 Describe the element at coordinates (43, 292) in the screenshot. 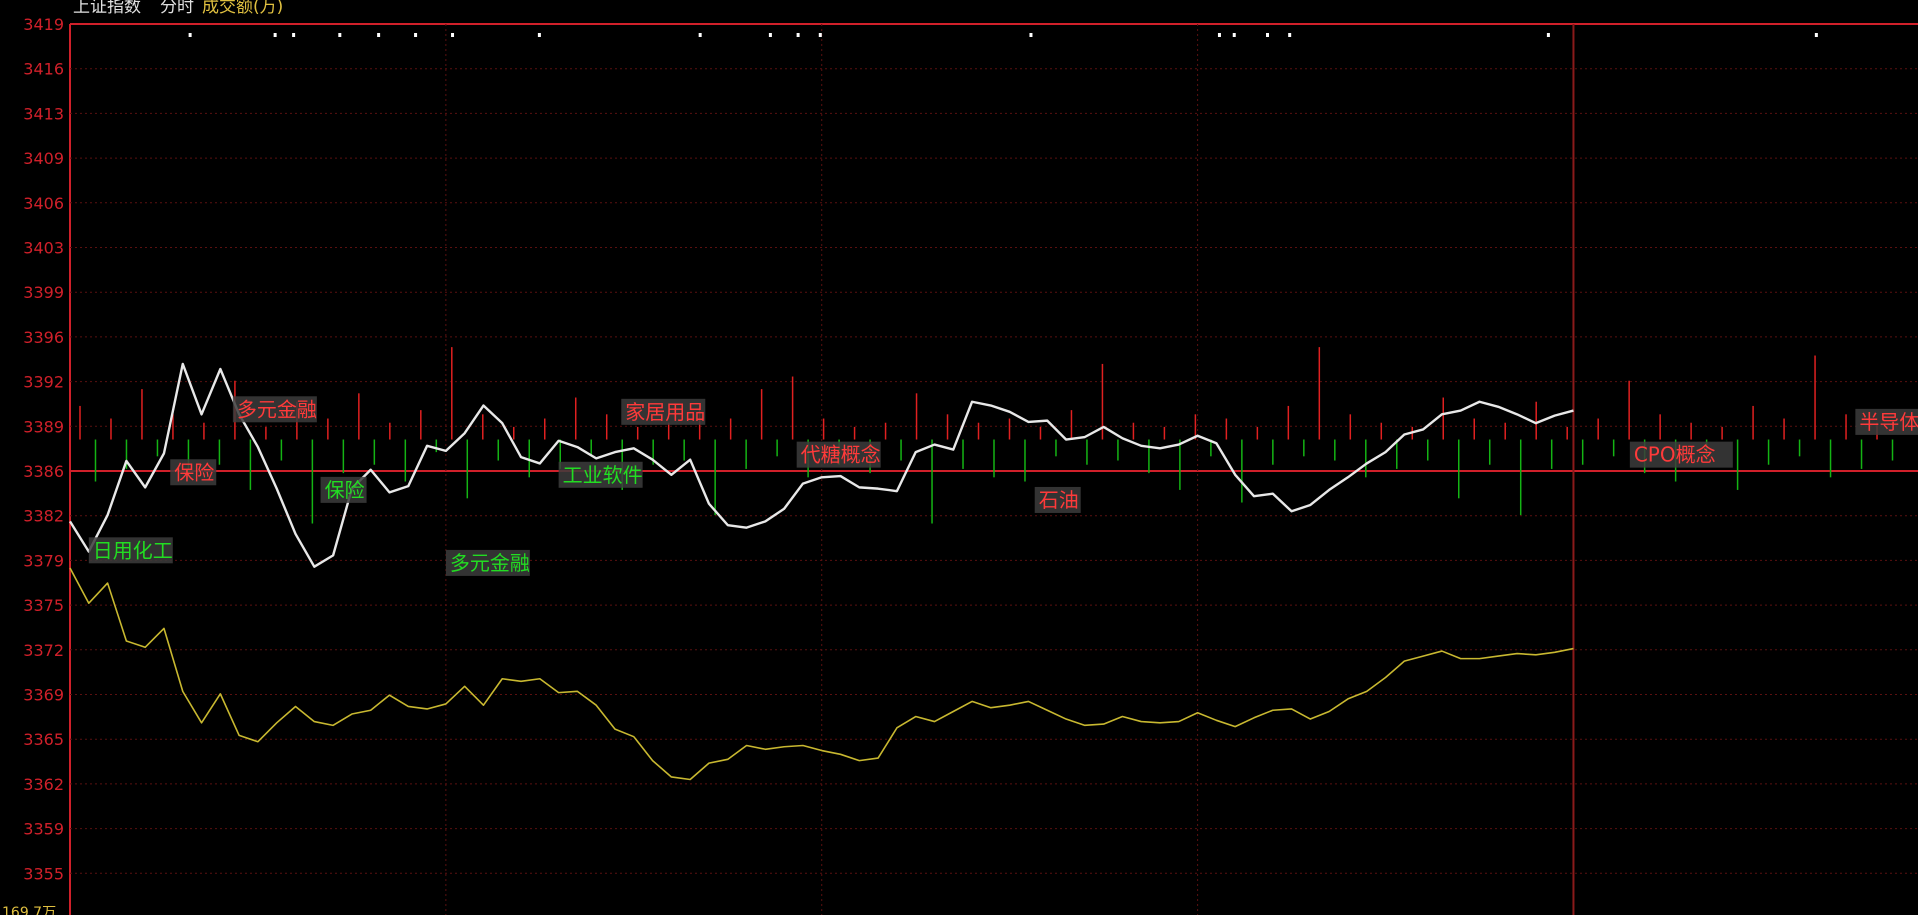

I see `y-tick-label: 3399` at that location.